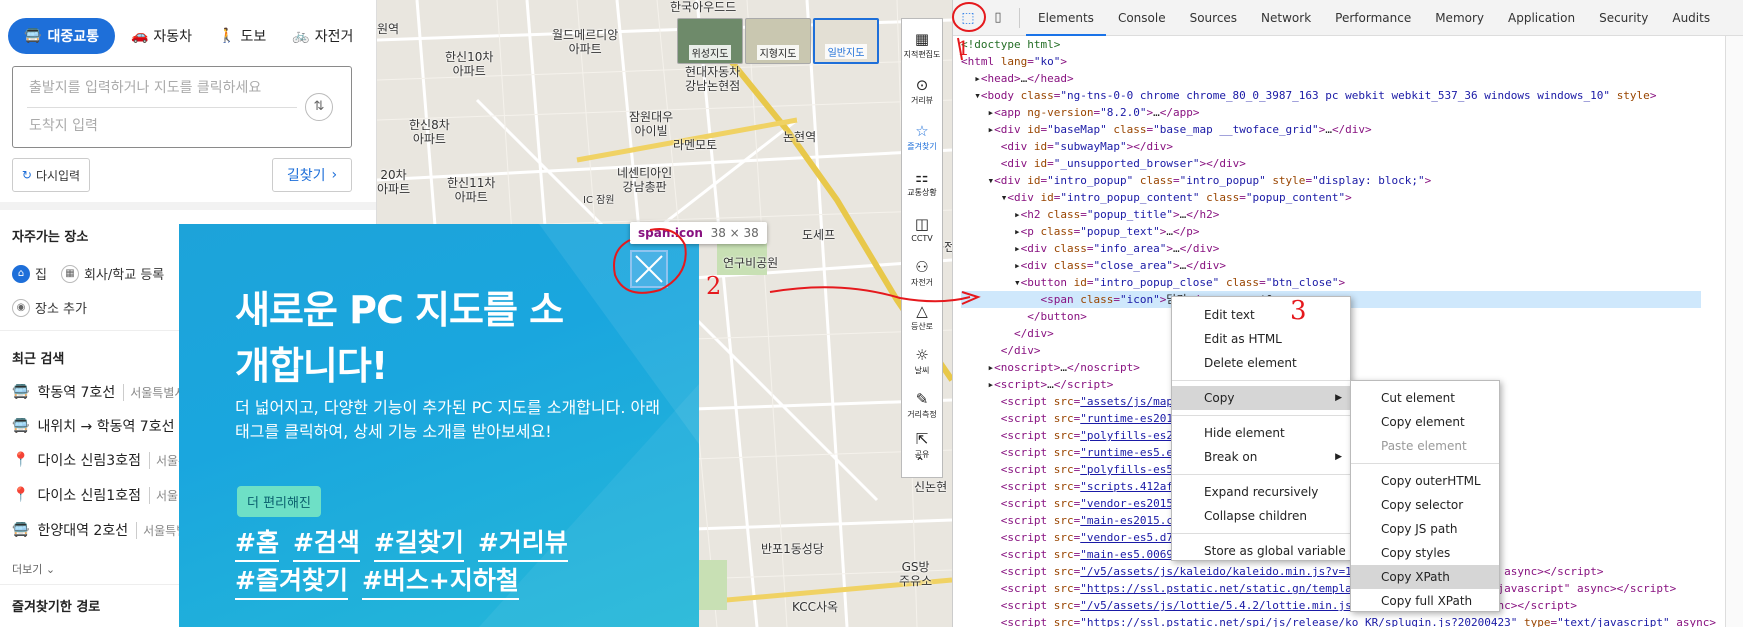 The width and height of the screenshot is (1743, 627). I want to click on mode-walk-button: 🚶 도보, so click(242, 36).